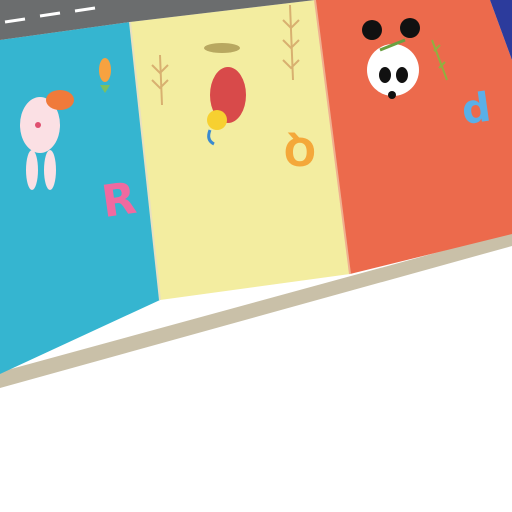 This screenshot has width=512, height=512. What do you see at coordinates (119, 200) in the screenshot?
I see `letter-r: R` at bounding box center [119, 200].